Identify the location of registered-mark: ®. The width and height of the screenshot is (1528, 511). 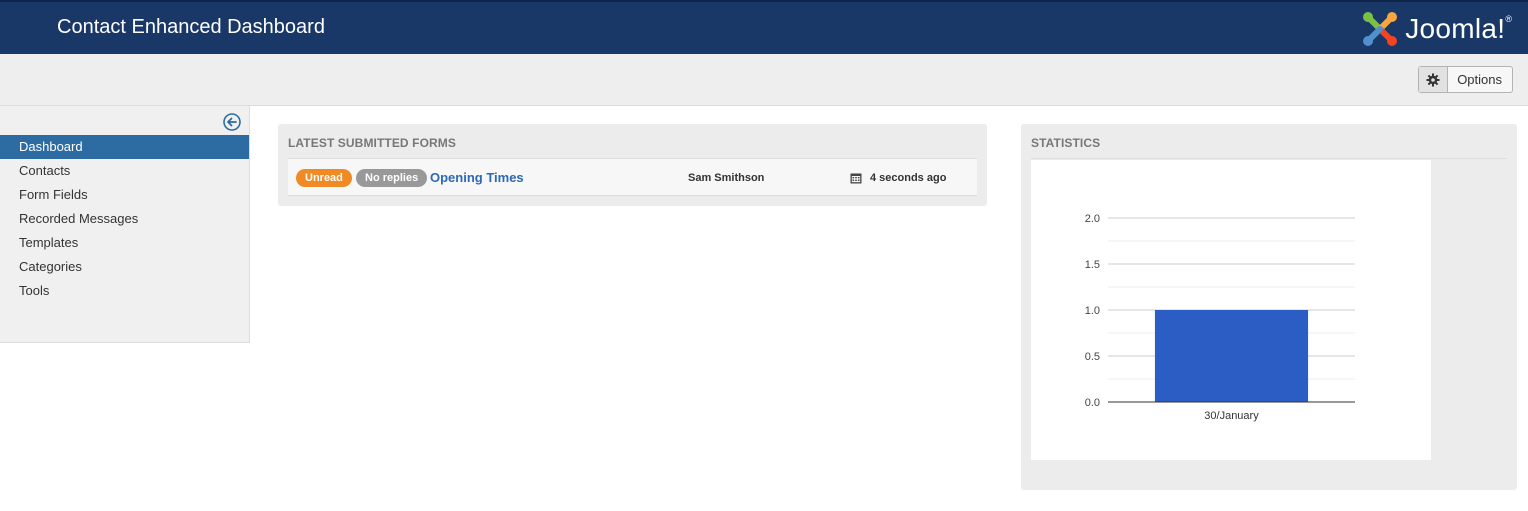
(1508, 19).